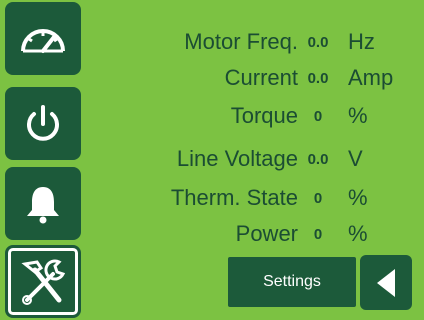  What do you see at coordinates (361, 41) in the screenshot?
I see `reading-unit: Hz` at bounding box center [361, 41].